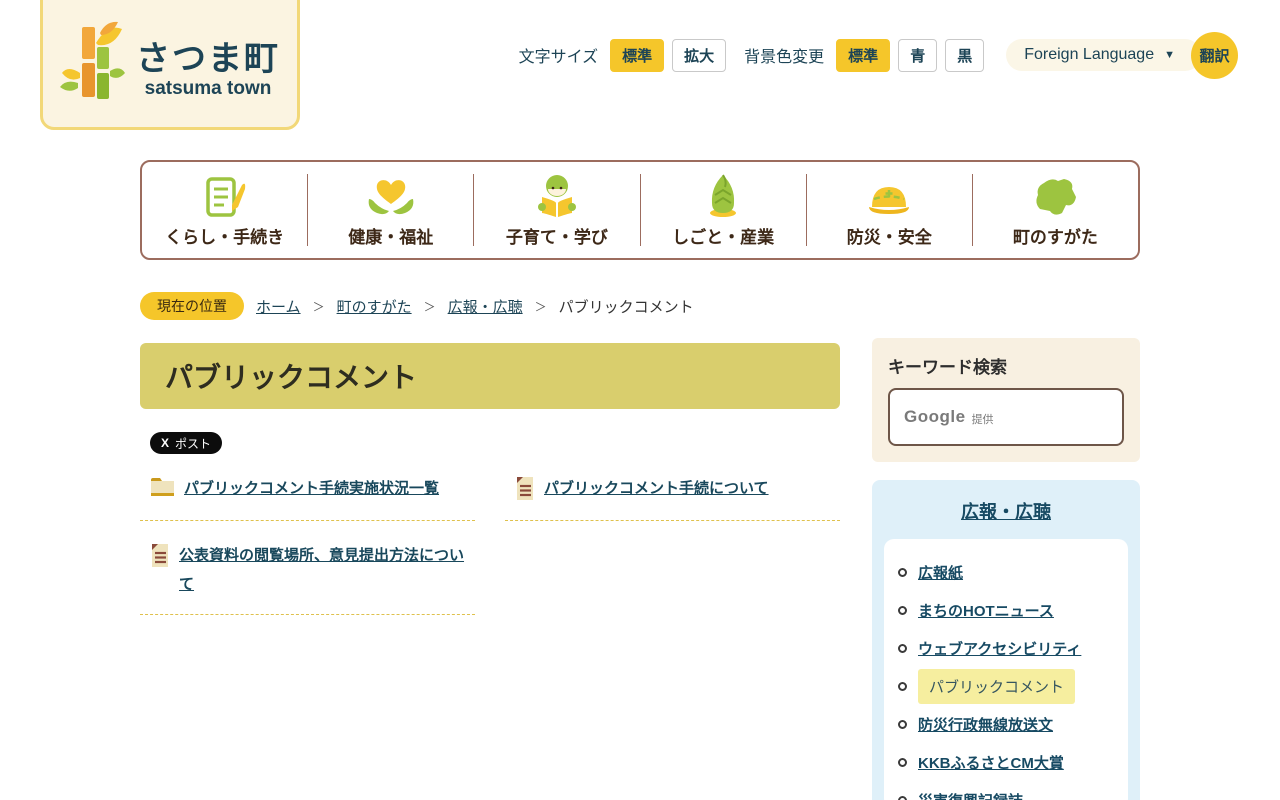  What do you see at coordinates (935, 416) in the screenshot?
I see `google-logo: Google` at bounding box center [935, 416].